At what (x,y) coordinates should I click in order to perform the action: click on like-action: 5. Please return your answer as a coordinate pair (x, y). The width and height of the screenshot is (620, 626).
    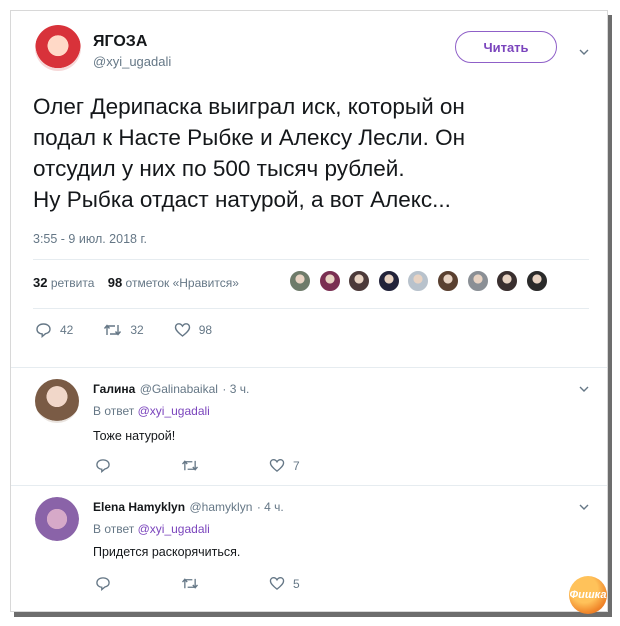
    Looking at the image, I should click on (284, 583).